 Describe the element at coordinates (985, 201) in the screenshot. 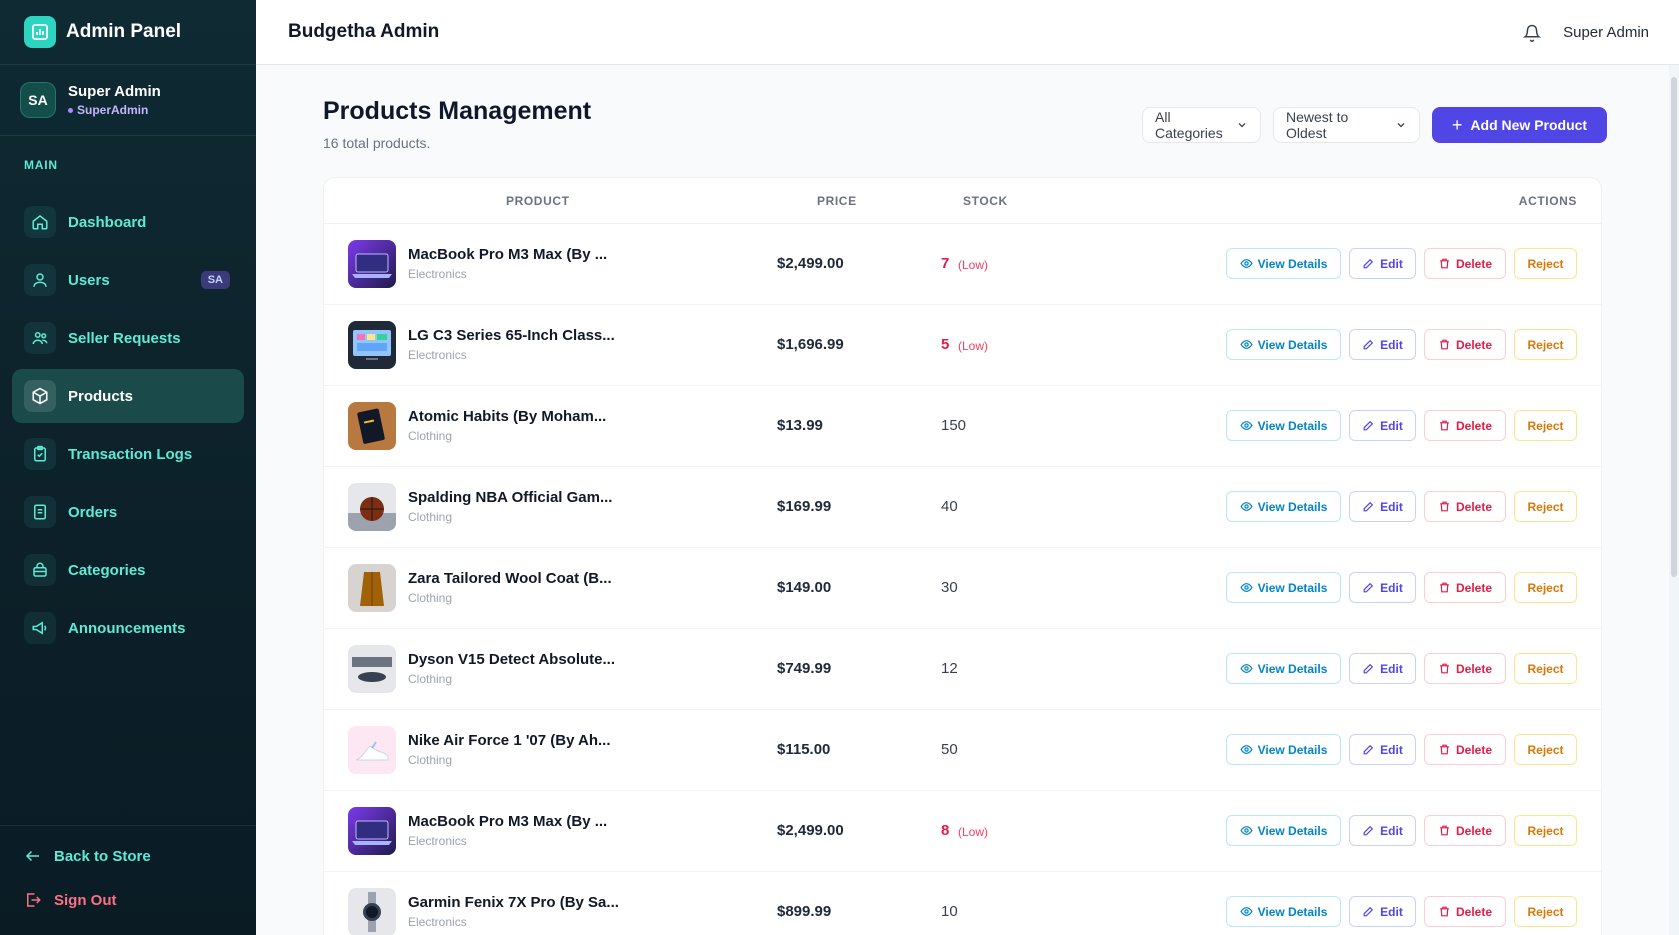

I see `column-header-stock: STOCK` at that location.